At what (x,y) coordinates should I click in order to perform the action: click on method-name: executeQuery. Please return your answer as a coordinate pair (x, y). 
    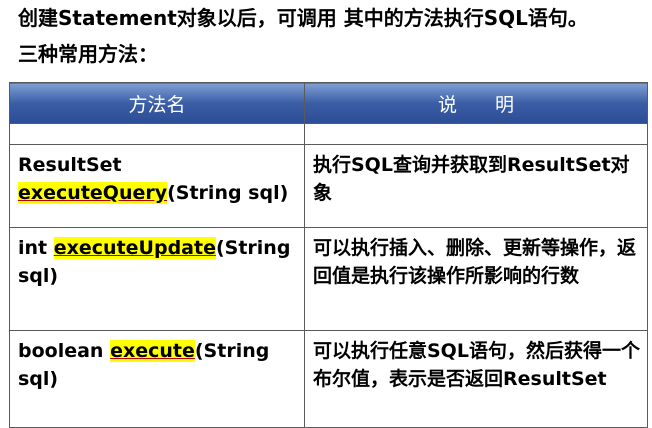
    Looking at the image, I should click on (93, 193).